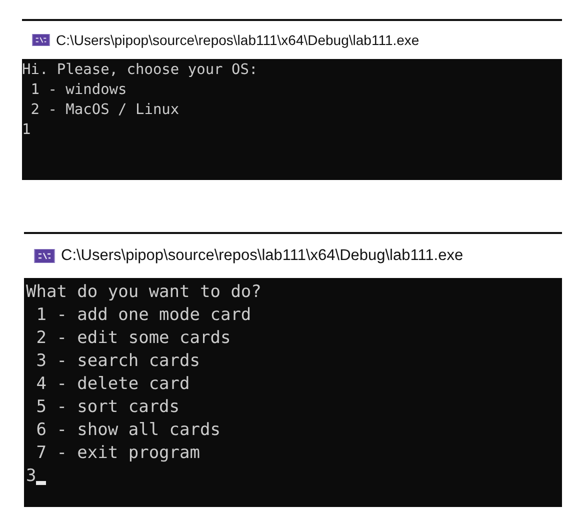 The height and width of the screenshot is (521, 584). What do you see at coordinates (133, 338) in the screenshot?
I see `console-line: 2 - edit some cards` at bounding box center [133, 338].